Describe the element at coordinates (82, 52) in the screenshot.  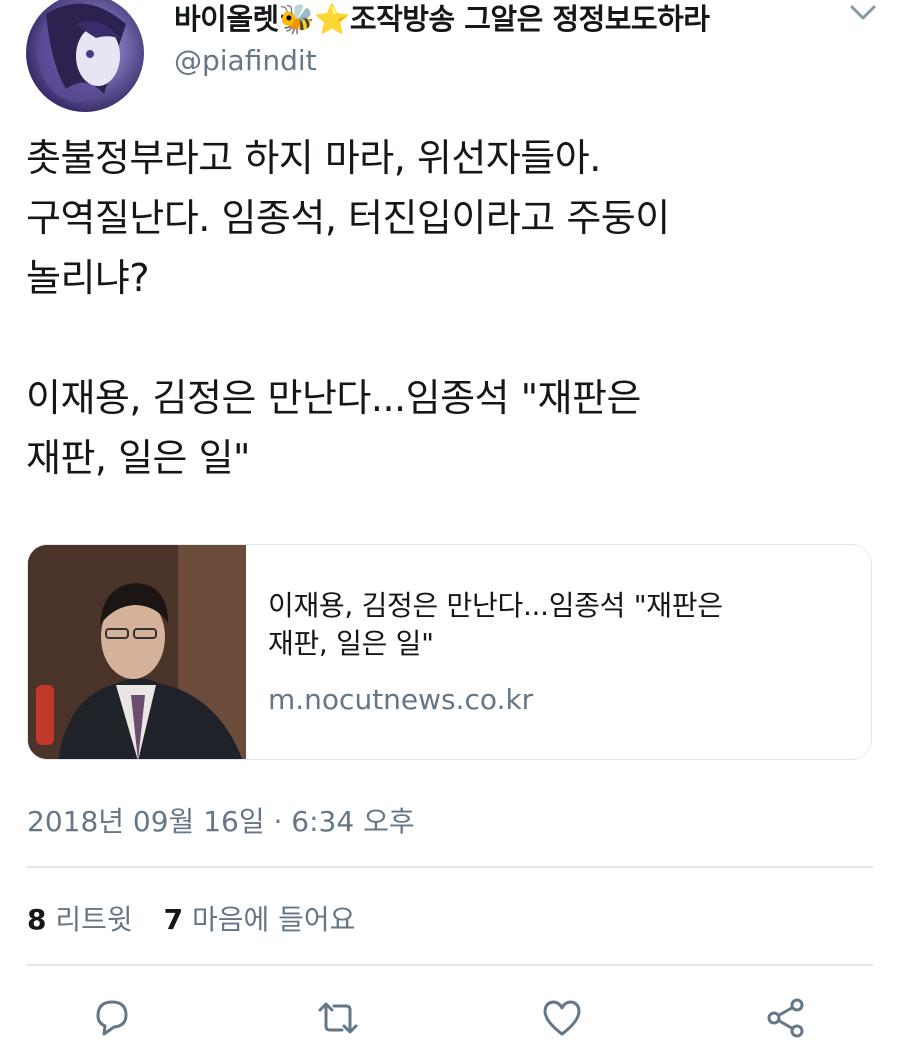
I see `avatar-image` at that location.